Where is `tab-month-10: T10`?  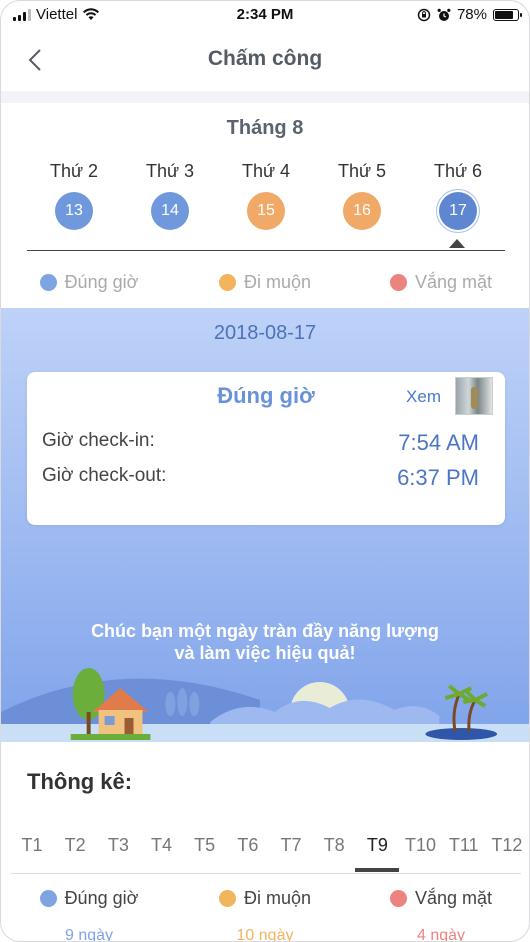
tab-month-10: T10 is located at coordinates (421, 845).